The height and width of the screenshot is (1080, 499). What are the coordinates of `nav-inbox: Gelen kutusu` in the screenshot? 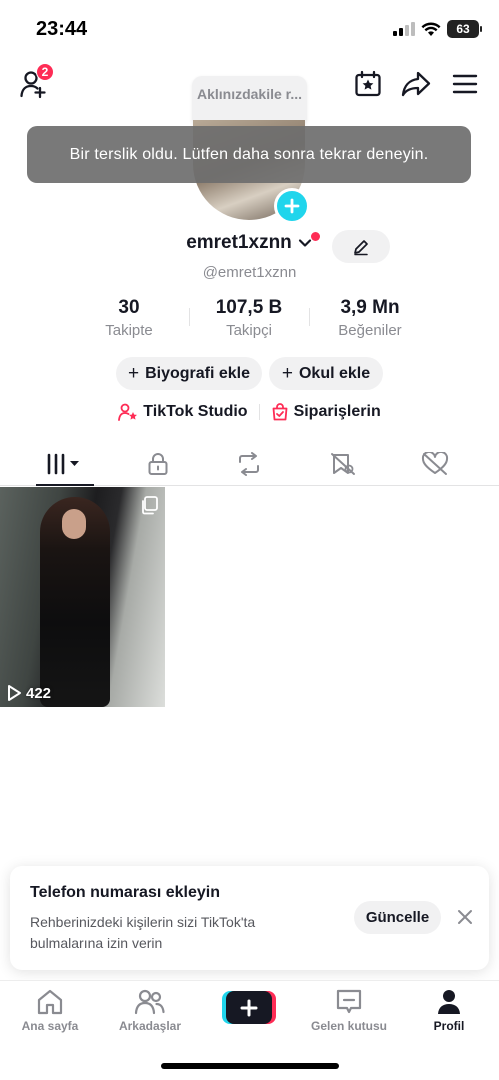 It's located at (349, 1010).